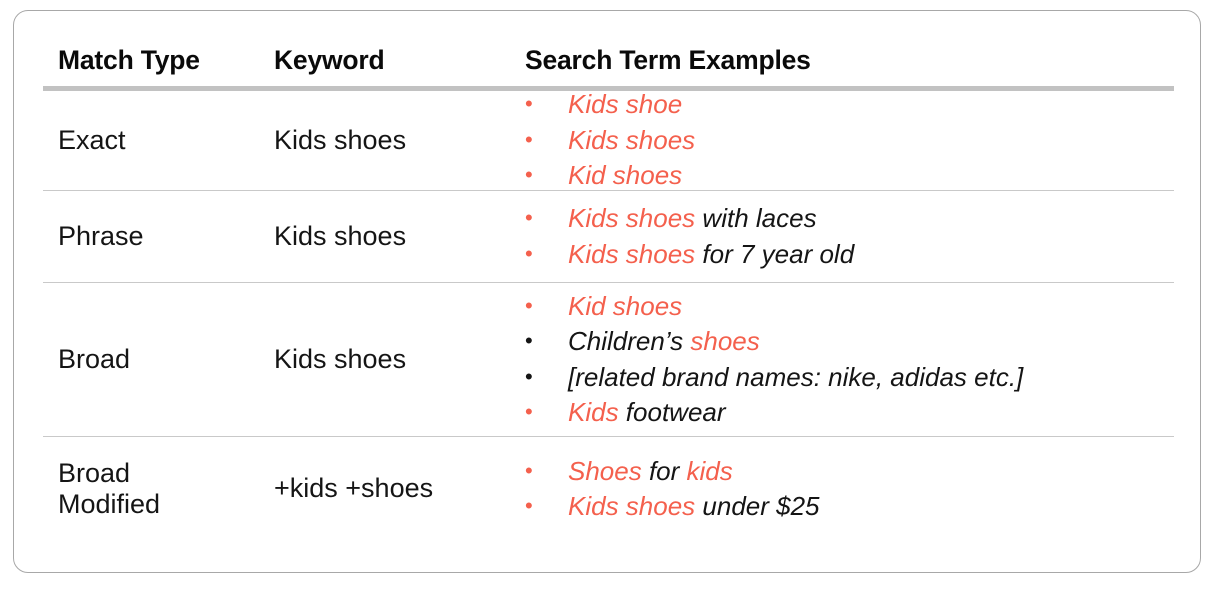  I want to click on text-segment: [related brand names: nike, adidas etc.], so click(796, 376).